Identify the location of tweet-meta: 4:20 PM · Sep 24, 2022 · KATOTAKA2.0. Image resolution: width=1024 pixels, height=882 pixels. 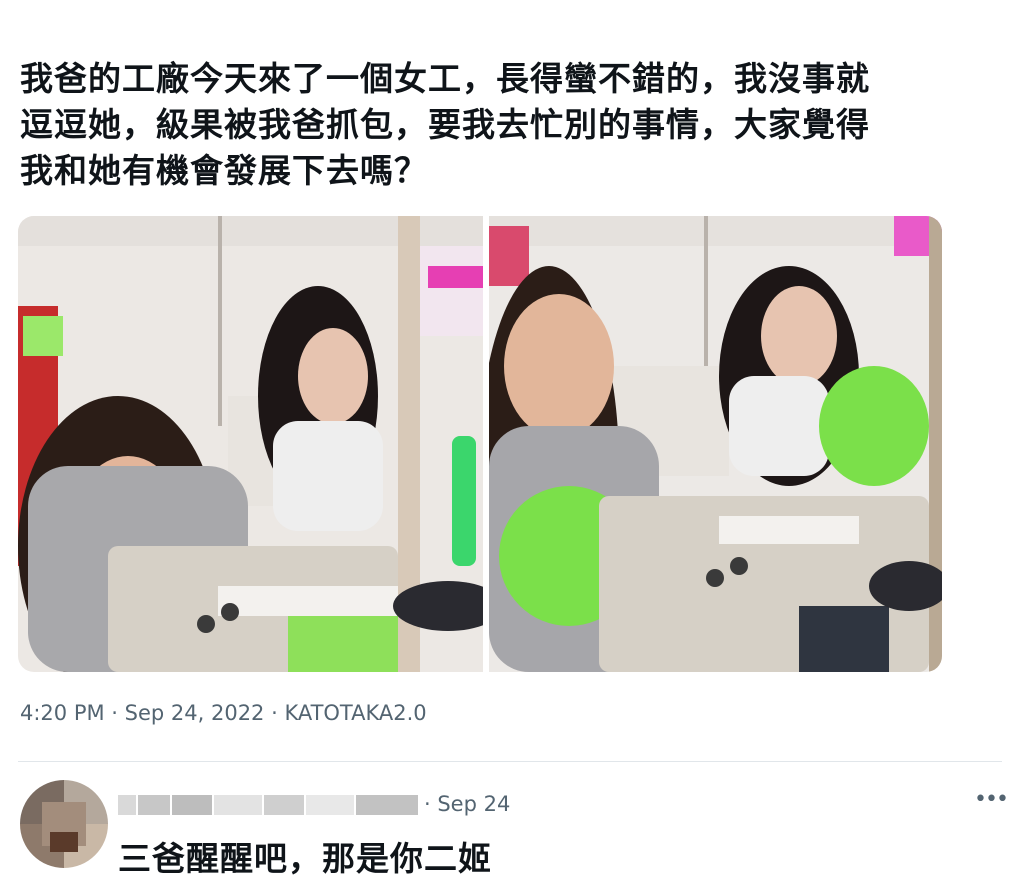
(223, 713).